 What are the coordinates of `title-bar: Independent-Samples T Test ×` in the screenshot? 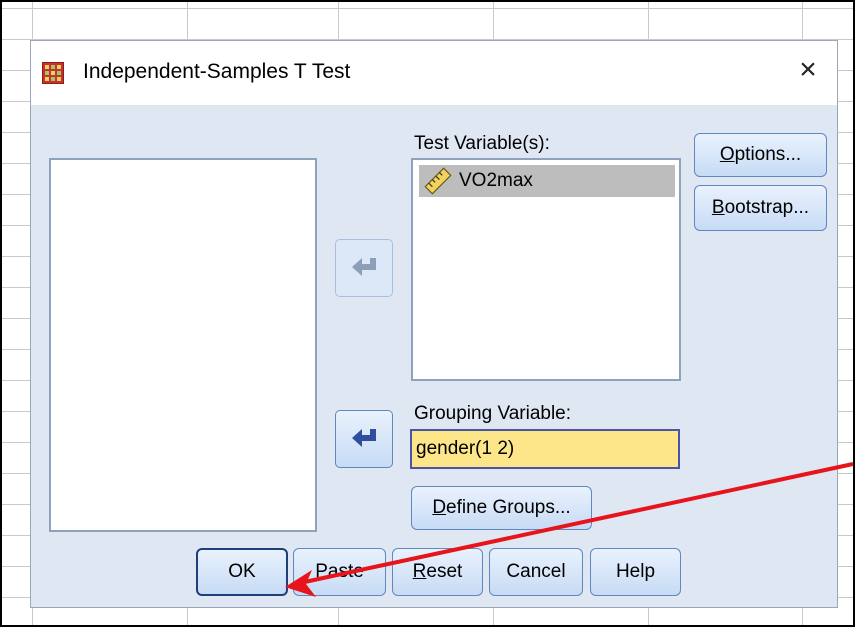 It's located at (434, 73).